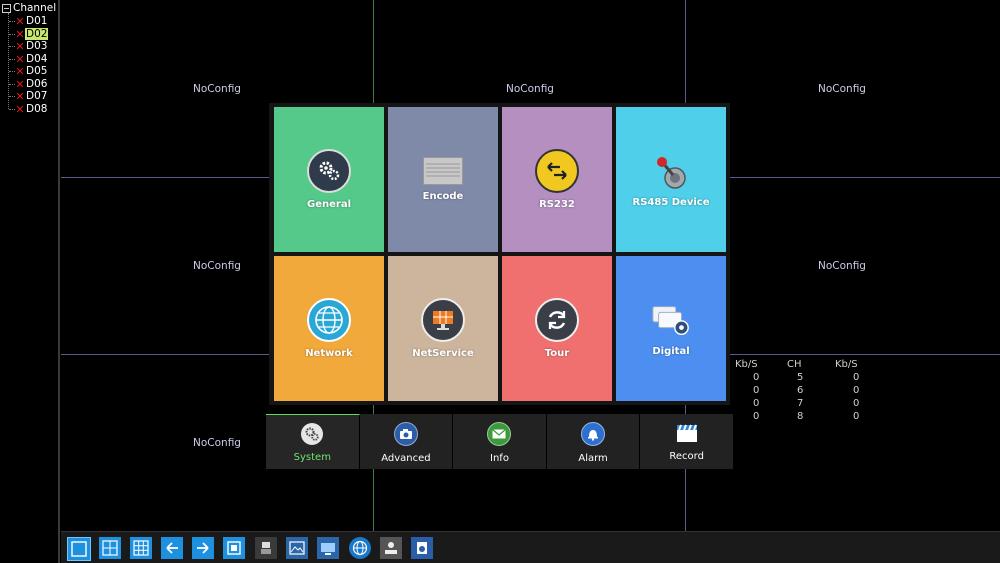 Image resolution: width=1000 pixels, height=563 pixels. What do you see at coordinates (329, 320) in the screenshot?
I see `globe-icon` at bounding box center [329, 320].